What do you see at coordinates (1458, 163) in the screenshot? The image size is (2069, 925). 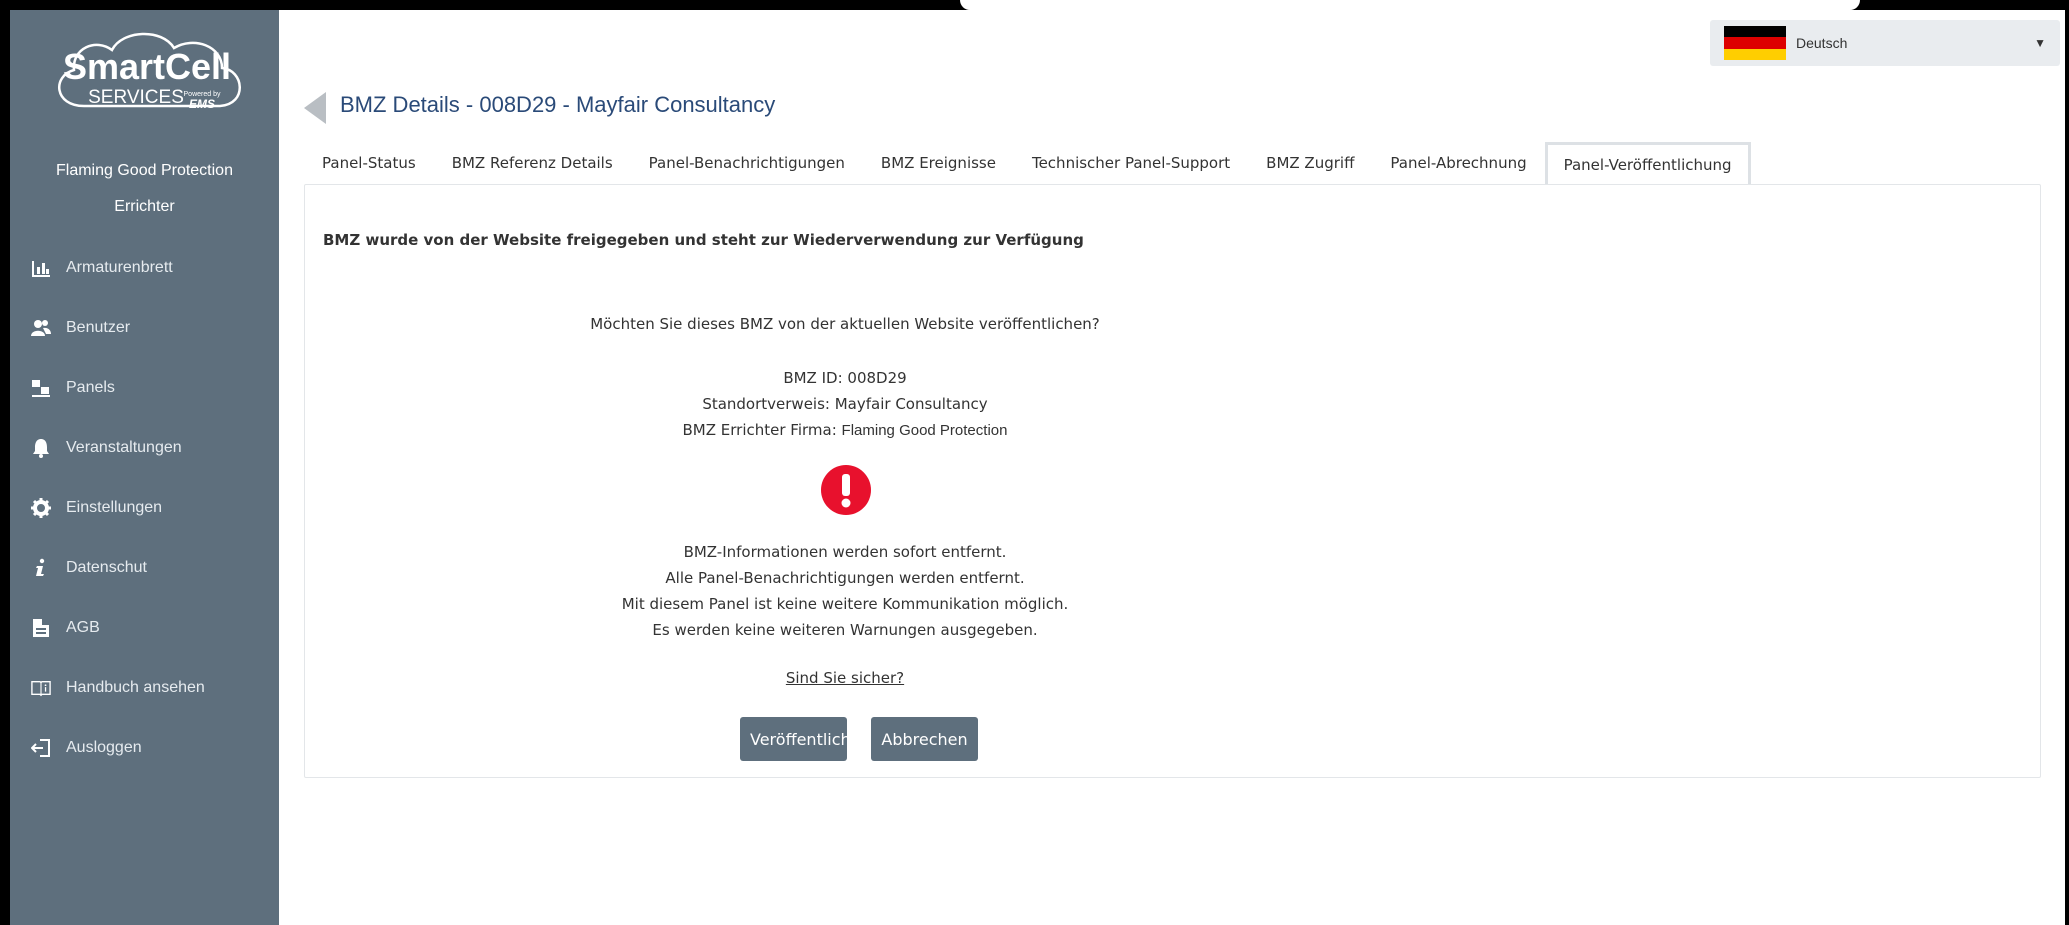 I see `tab-panel-abrechnung: Panel-Abrechnung` at bounding box center [1458, 163].